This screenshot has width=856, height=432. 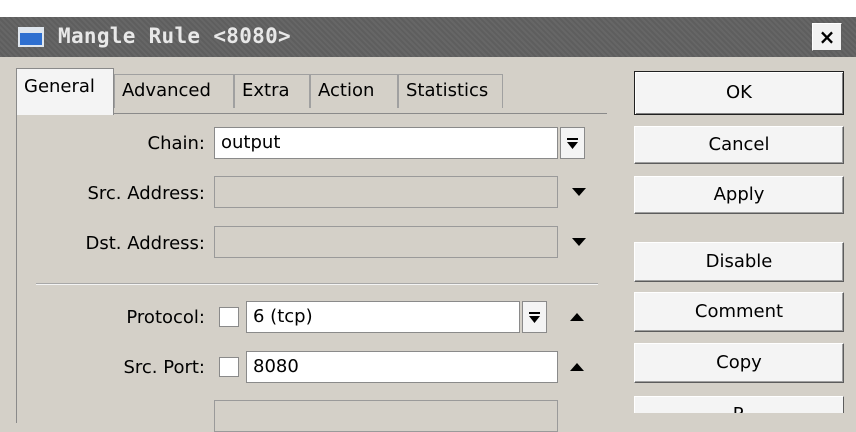 I want to click on tab-advanced: Advanced, so click(x=174, y=91).